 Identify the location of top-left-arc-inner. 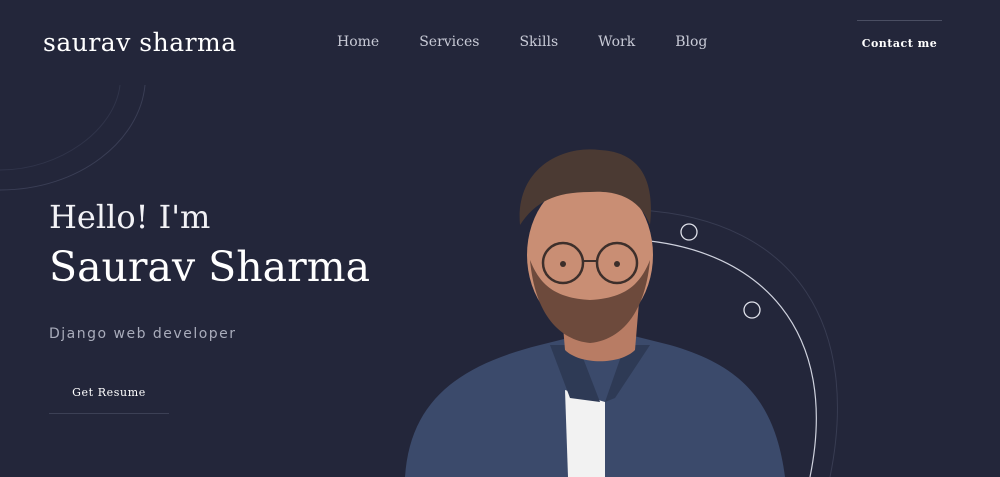
(60, 127).